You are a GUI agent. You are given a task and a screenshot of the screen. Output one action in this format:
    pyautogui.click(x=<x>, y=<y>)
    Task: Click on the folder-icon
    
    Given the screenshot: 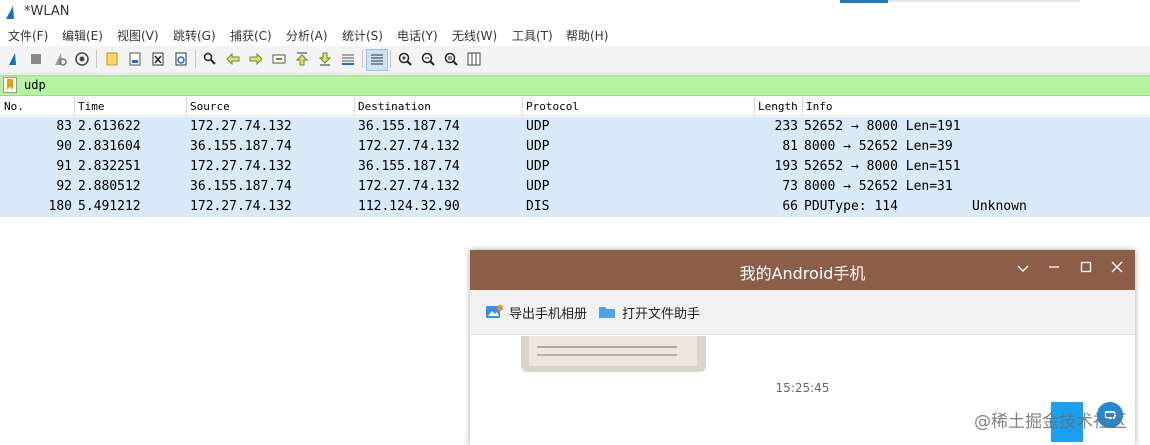 What is the action you would take?
    pyautogui.click(x=607, y=312)
    